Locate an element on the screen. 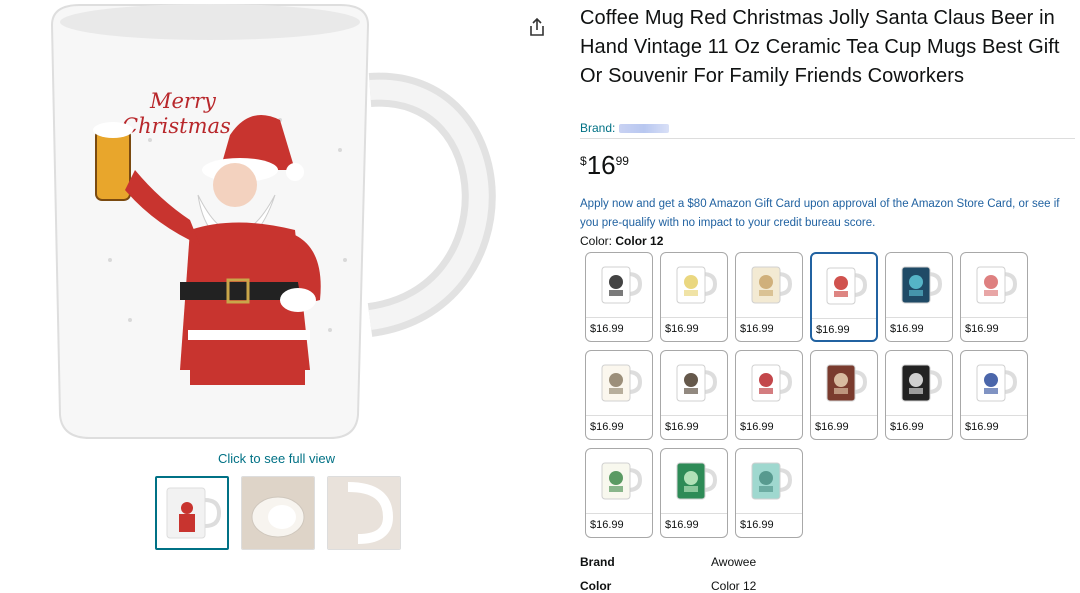 The height and width of the screenshot is (593, 1080). price: $1699 is located at coordinates (604, 165).